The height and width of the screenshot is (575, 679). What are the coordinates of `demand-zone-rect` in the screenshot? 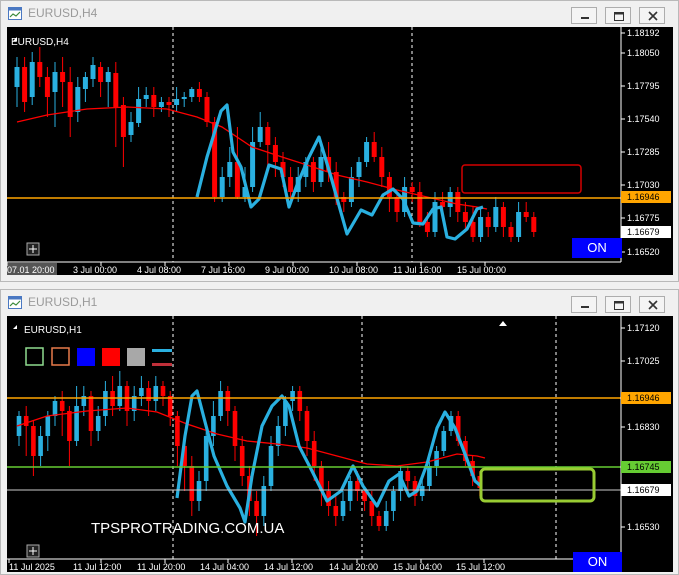 It's located at (537, 485).